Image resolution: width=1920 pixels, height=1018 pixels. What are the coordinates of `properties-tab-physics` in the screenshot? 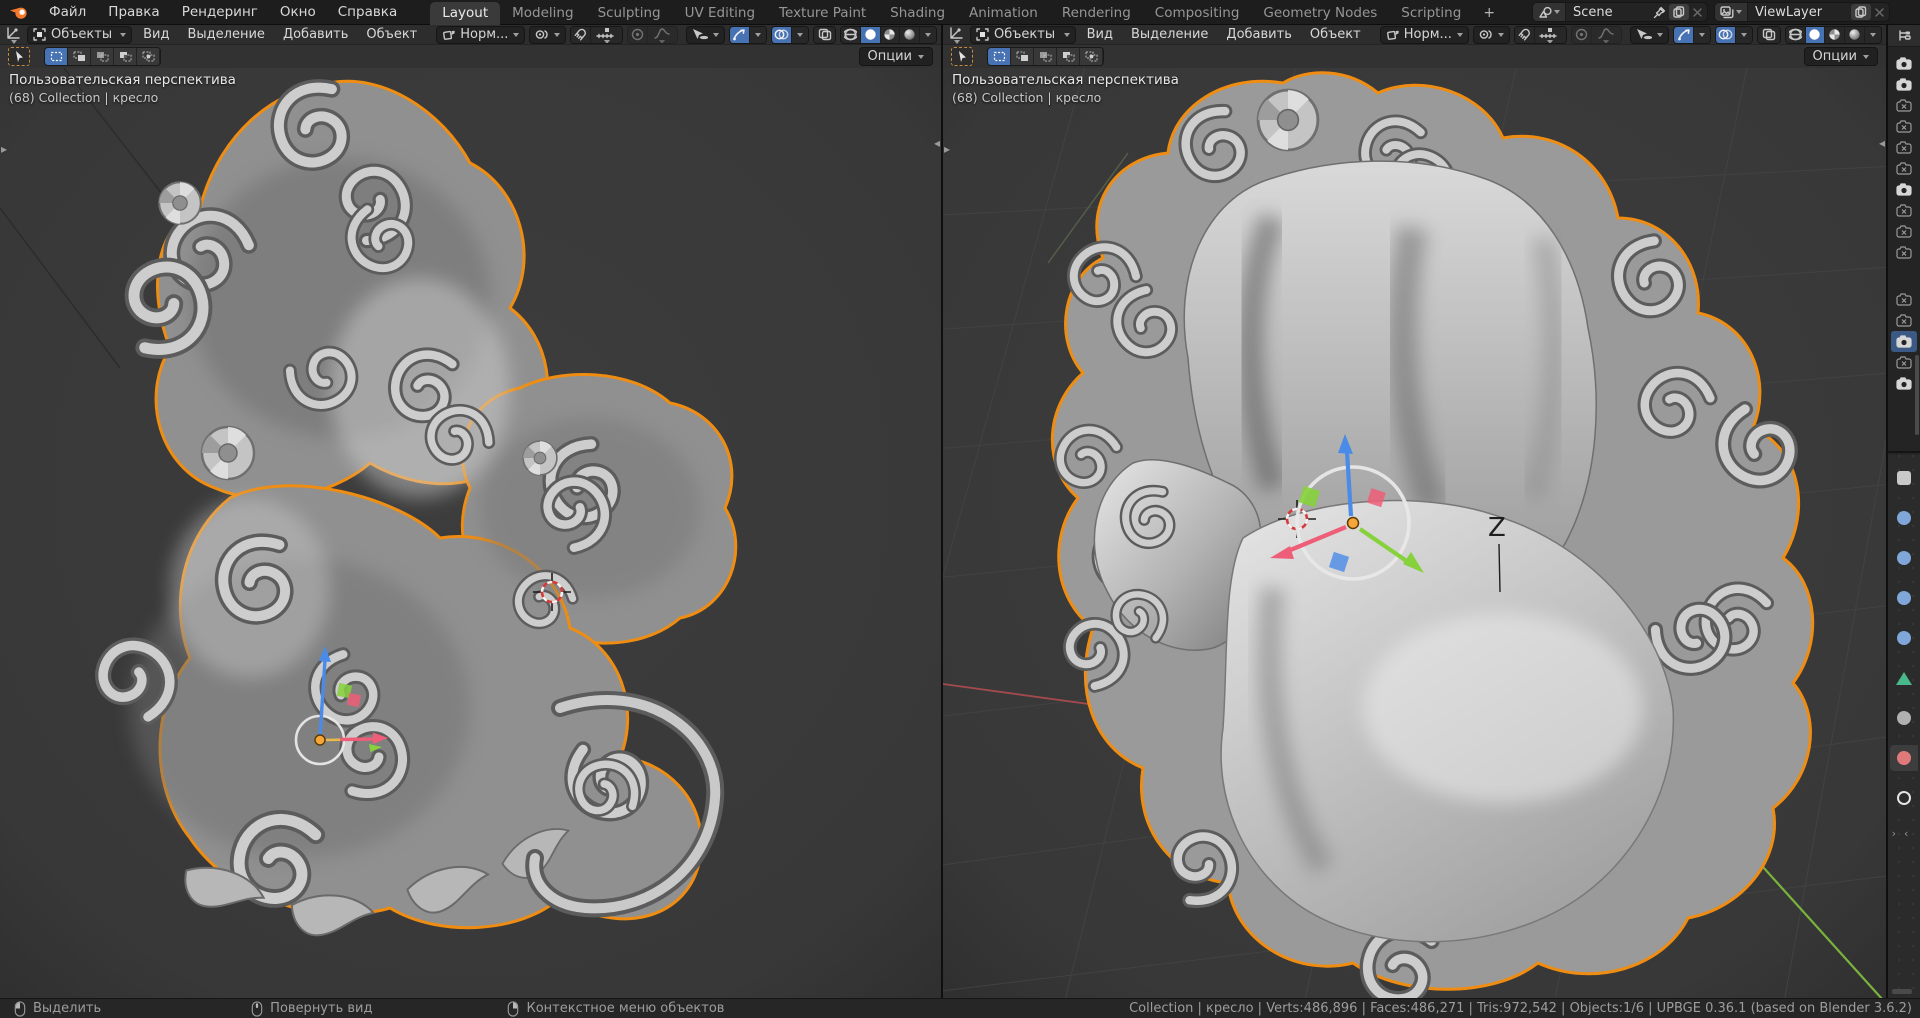 It's located at (1904, 598).